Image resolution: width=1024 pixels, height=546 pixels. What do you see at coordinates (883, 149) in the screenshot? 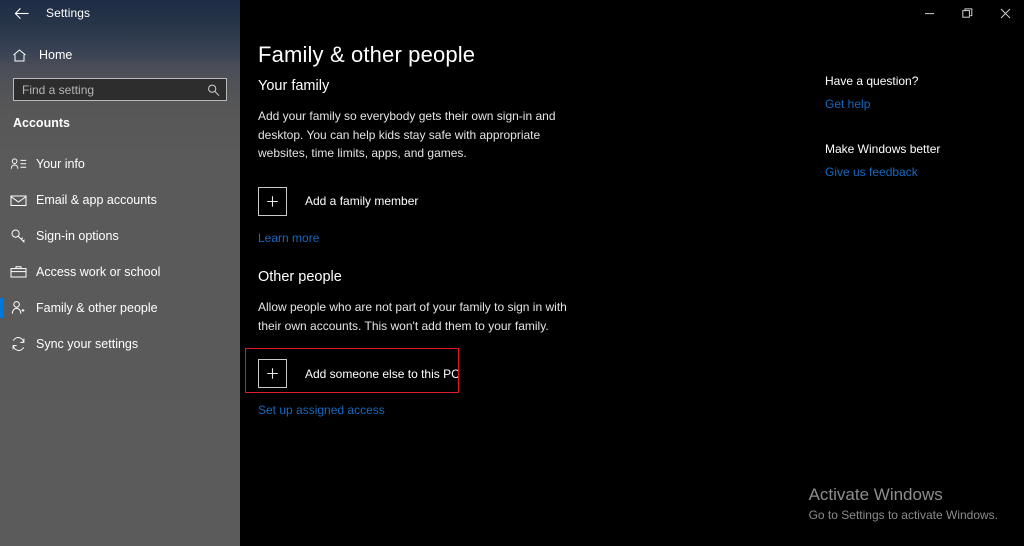
I see `better-heading: Make Windows better` at bounding box center [883, 149].